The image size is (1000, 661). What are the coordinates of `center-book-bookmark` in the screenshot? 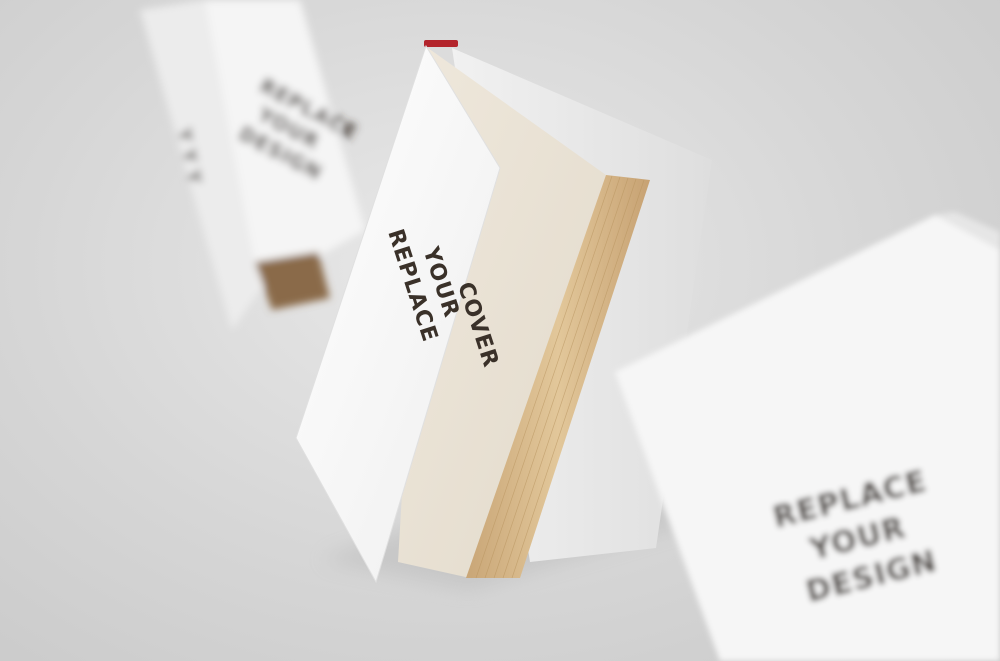 It's located at (441, 43).